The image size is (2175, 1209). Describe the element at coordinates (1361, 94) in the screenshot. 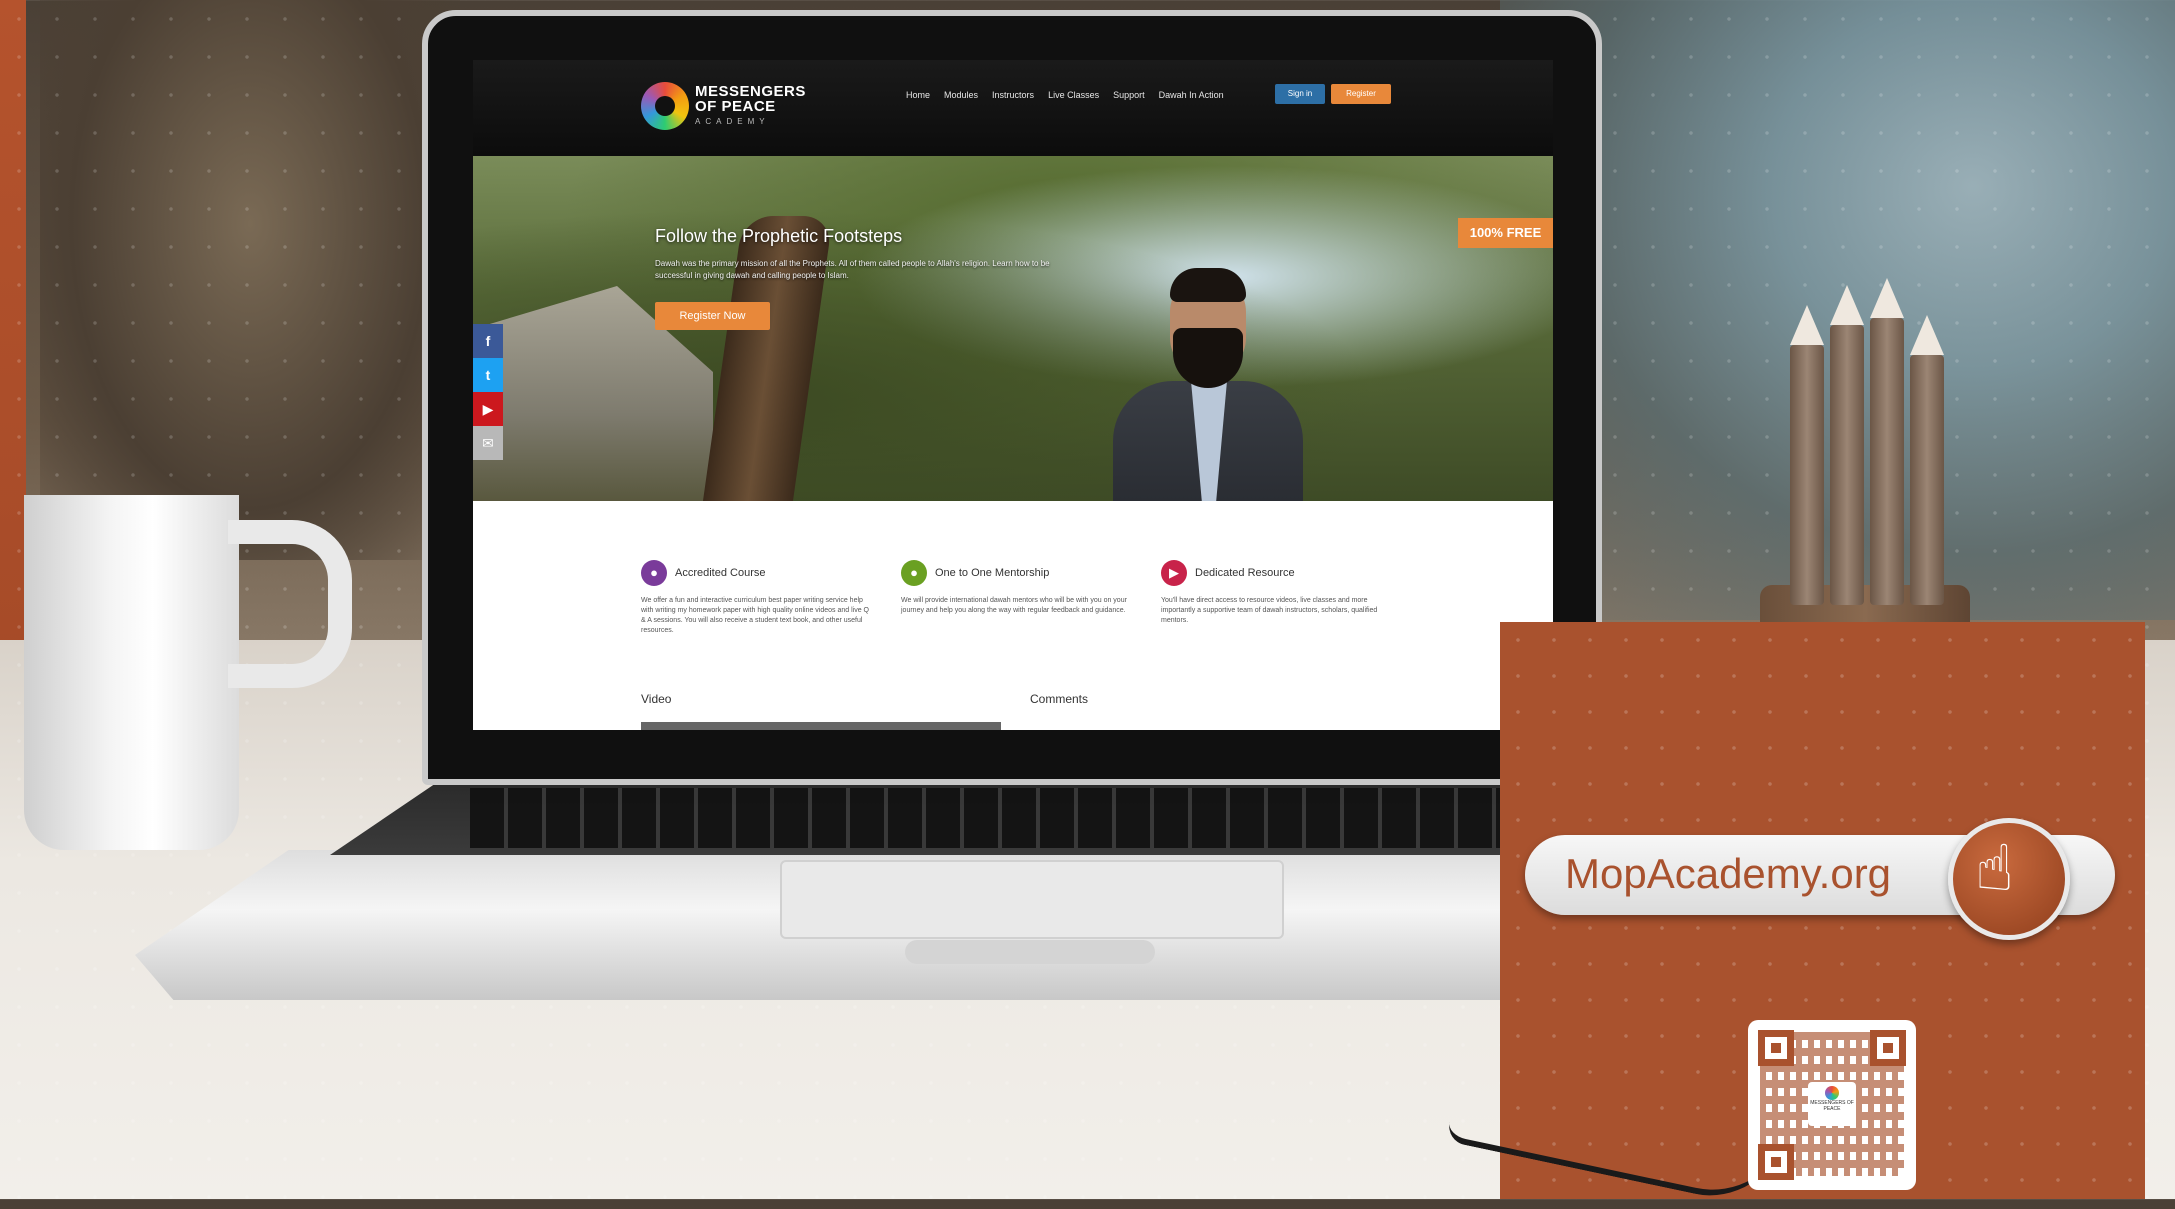

I see `register-button: Register` at that location.